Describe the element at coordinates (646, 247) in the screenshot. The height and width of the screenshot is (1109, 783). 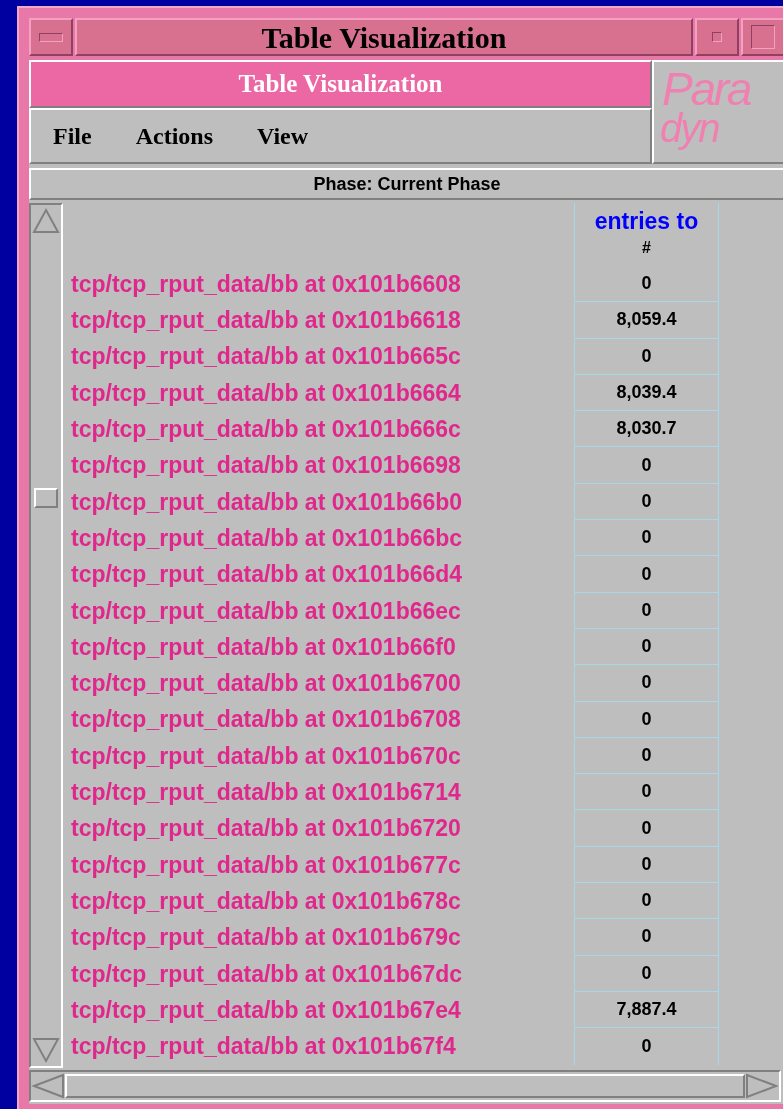
I see `column-unit: #` at that location.